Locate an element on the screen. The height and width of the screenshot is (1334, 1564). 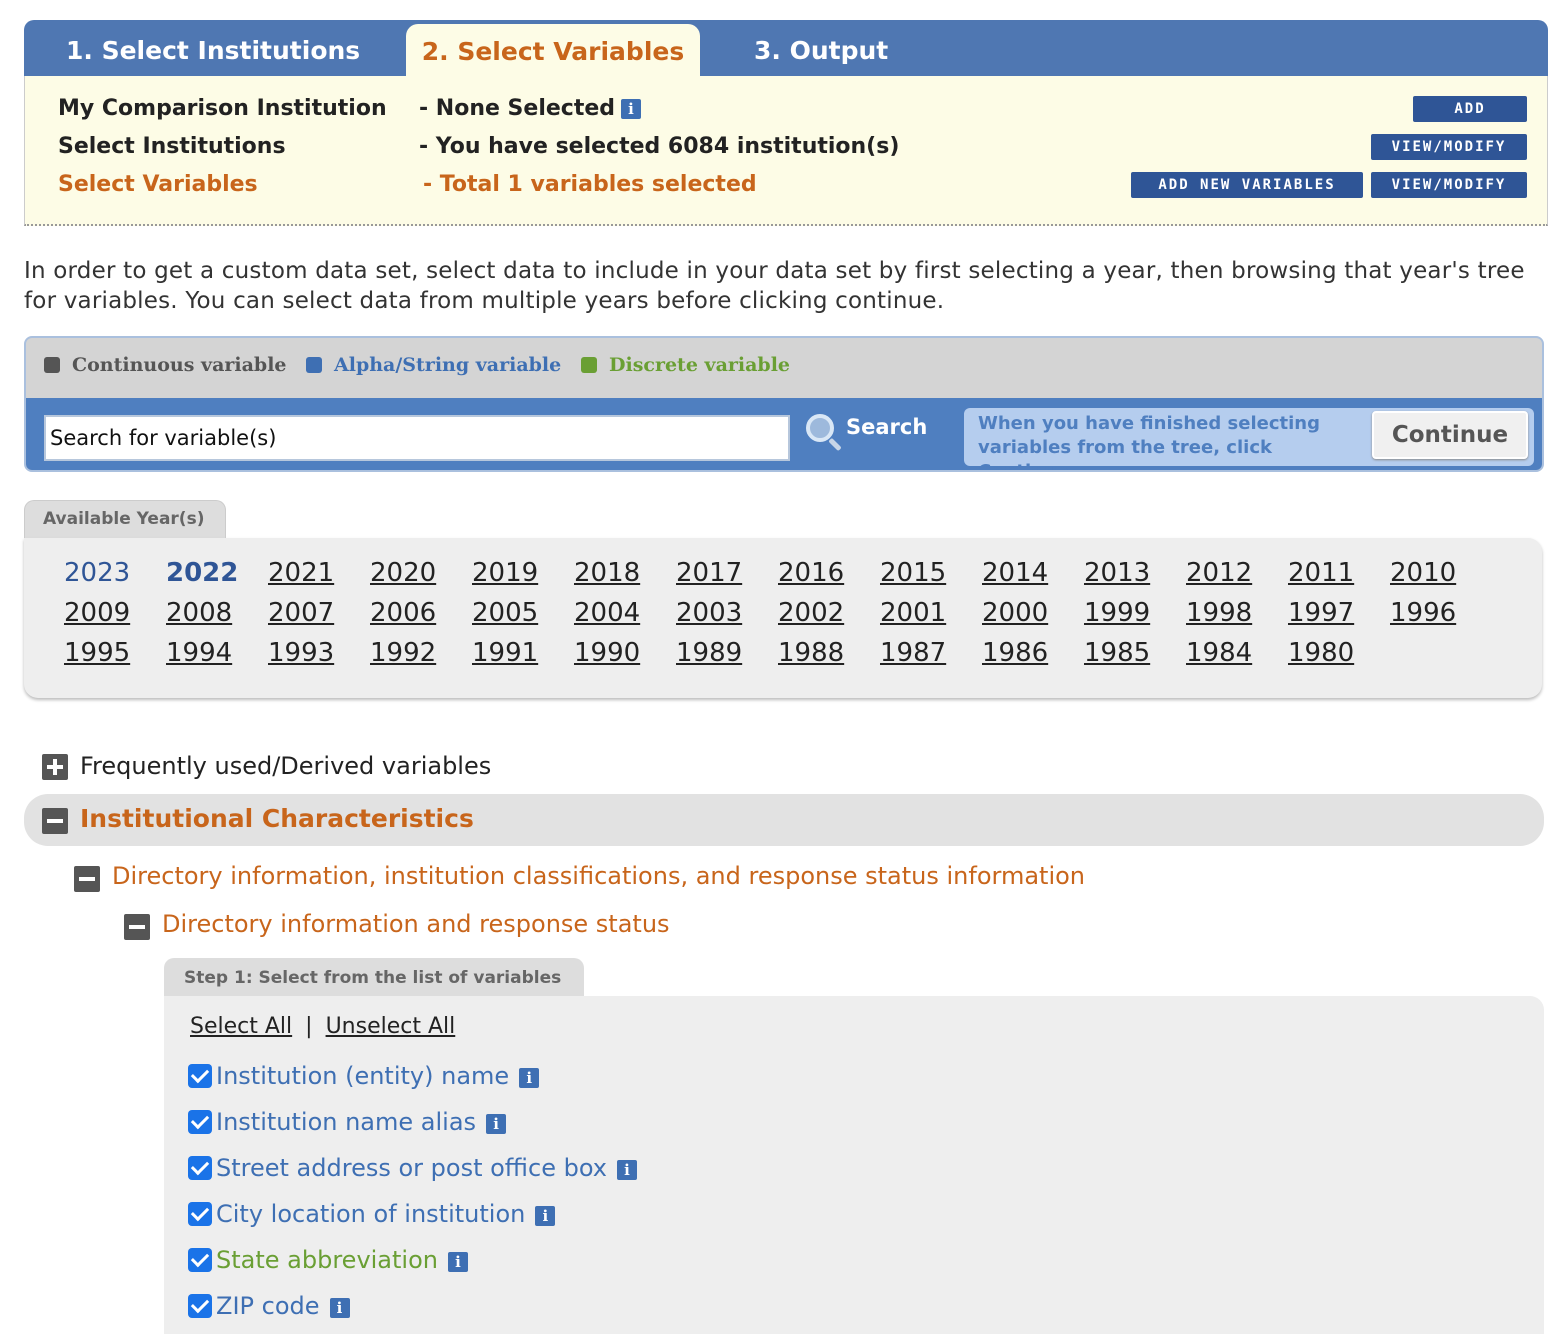
year-link-1996: 1996 is located at coordinates (1423, 613).